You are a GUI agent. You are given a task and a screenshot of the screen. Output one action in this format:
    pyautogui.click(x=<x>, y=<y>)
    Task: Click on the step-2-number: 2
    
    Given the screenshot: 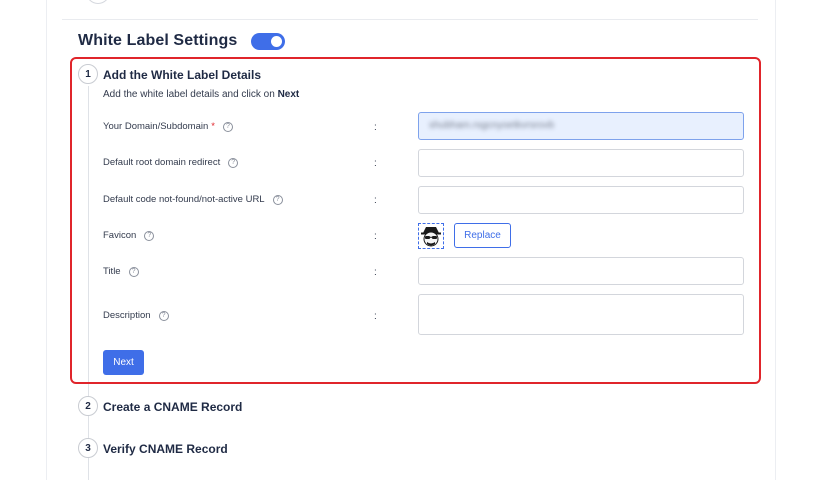 What is the action you would take?
    pyautogui.click(x=88, y=406)
    